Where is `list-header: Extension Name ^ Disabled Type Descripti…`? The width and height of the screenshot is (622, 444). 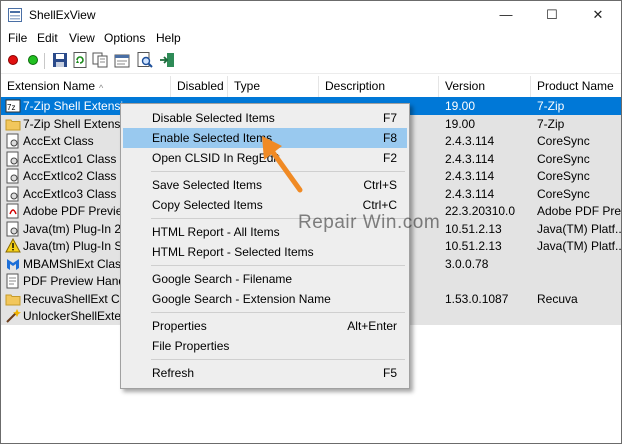
list-header: Extension Name ^ Disabled Type Descripti… is located at coordinates (311, 87).